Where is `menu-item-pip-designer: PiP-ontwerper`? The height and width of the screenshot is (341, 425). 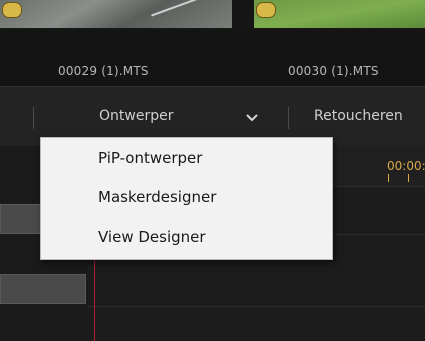 menu-item-pip-designer: PiP-ontwerper is located at coordinates (150, 158).